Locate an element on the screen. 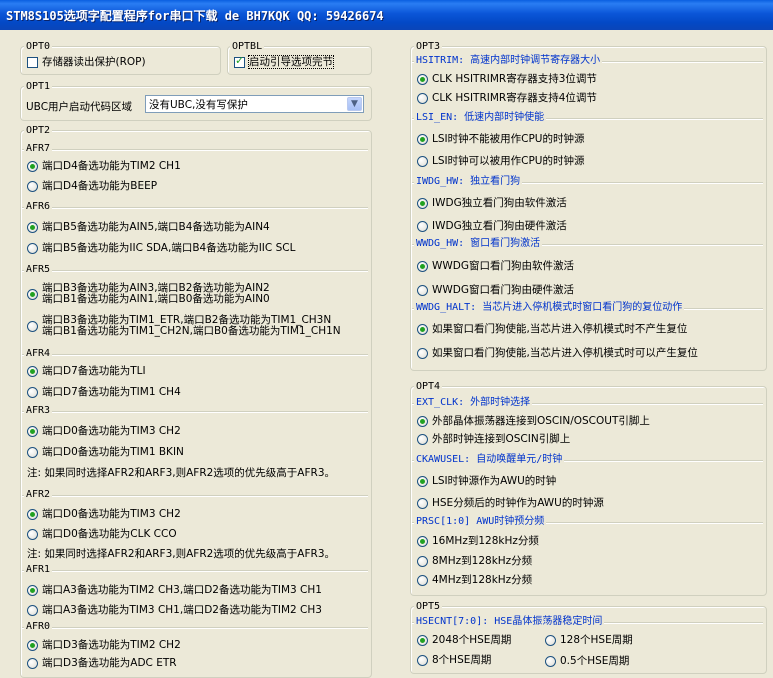 This screenshot has width=773, height=678. afr2-separator is located at coordinates (195, 496).